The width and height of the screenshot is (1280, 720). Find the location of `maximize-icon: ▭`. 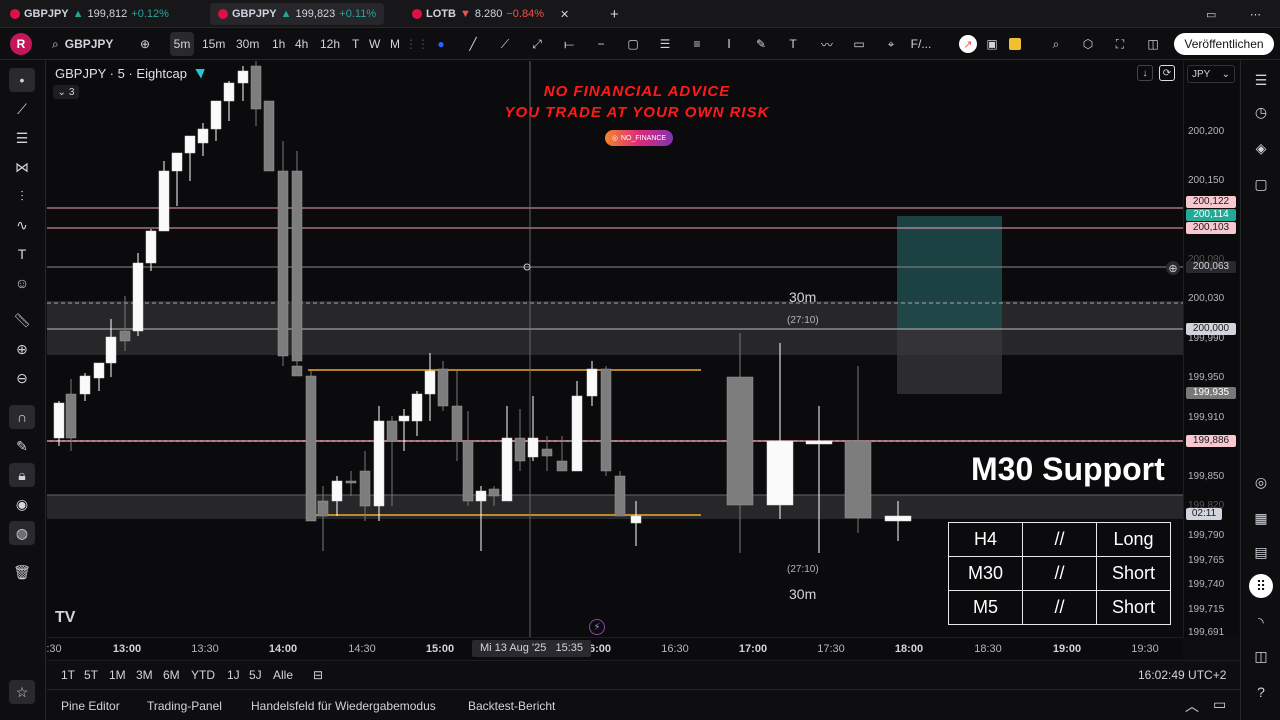

maximize-icon: ▭ is located at coordinates (1219, 704).